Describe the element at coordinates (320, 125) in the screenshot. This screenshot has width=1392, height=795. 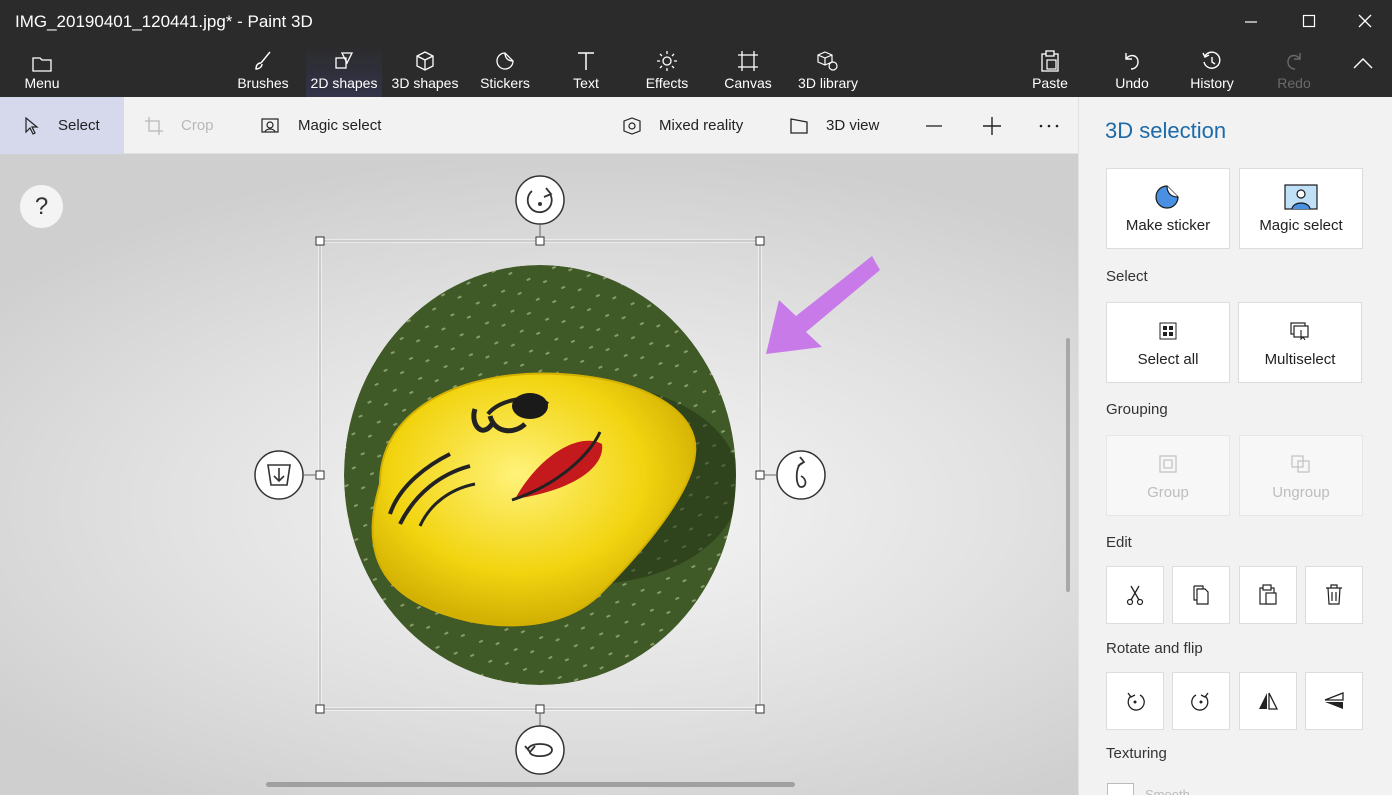
I see `magic-select-tool: Magic select` at that location.